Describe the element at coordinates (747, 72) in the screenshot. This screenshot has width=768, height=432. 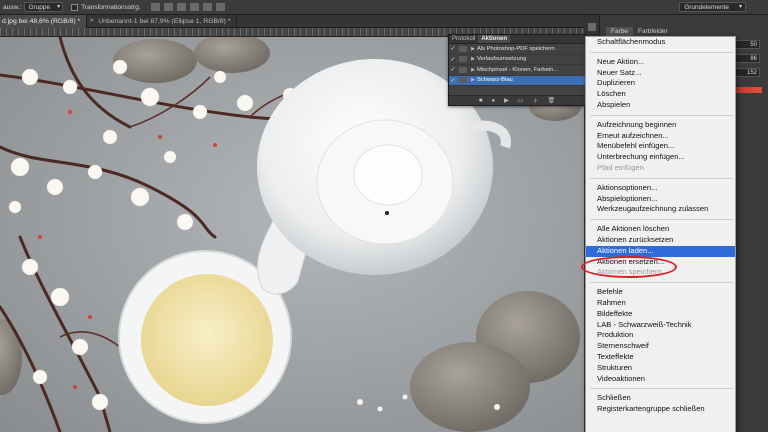
I see `color-value-b: 152` at that location.